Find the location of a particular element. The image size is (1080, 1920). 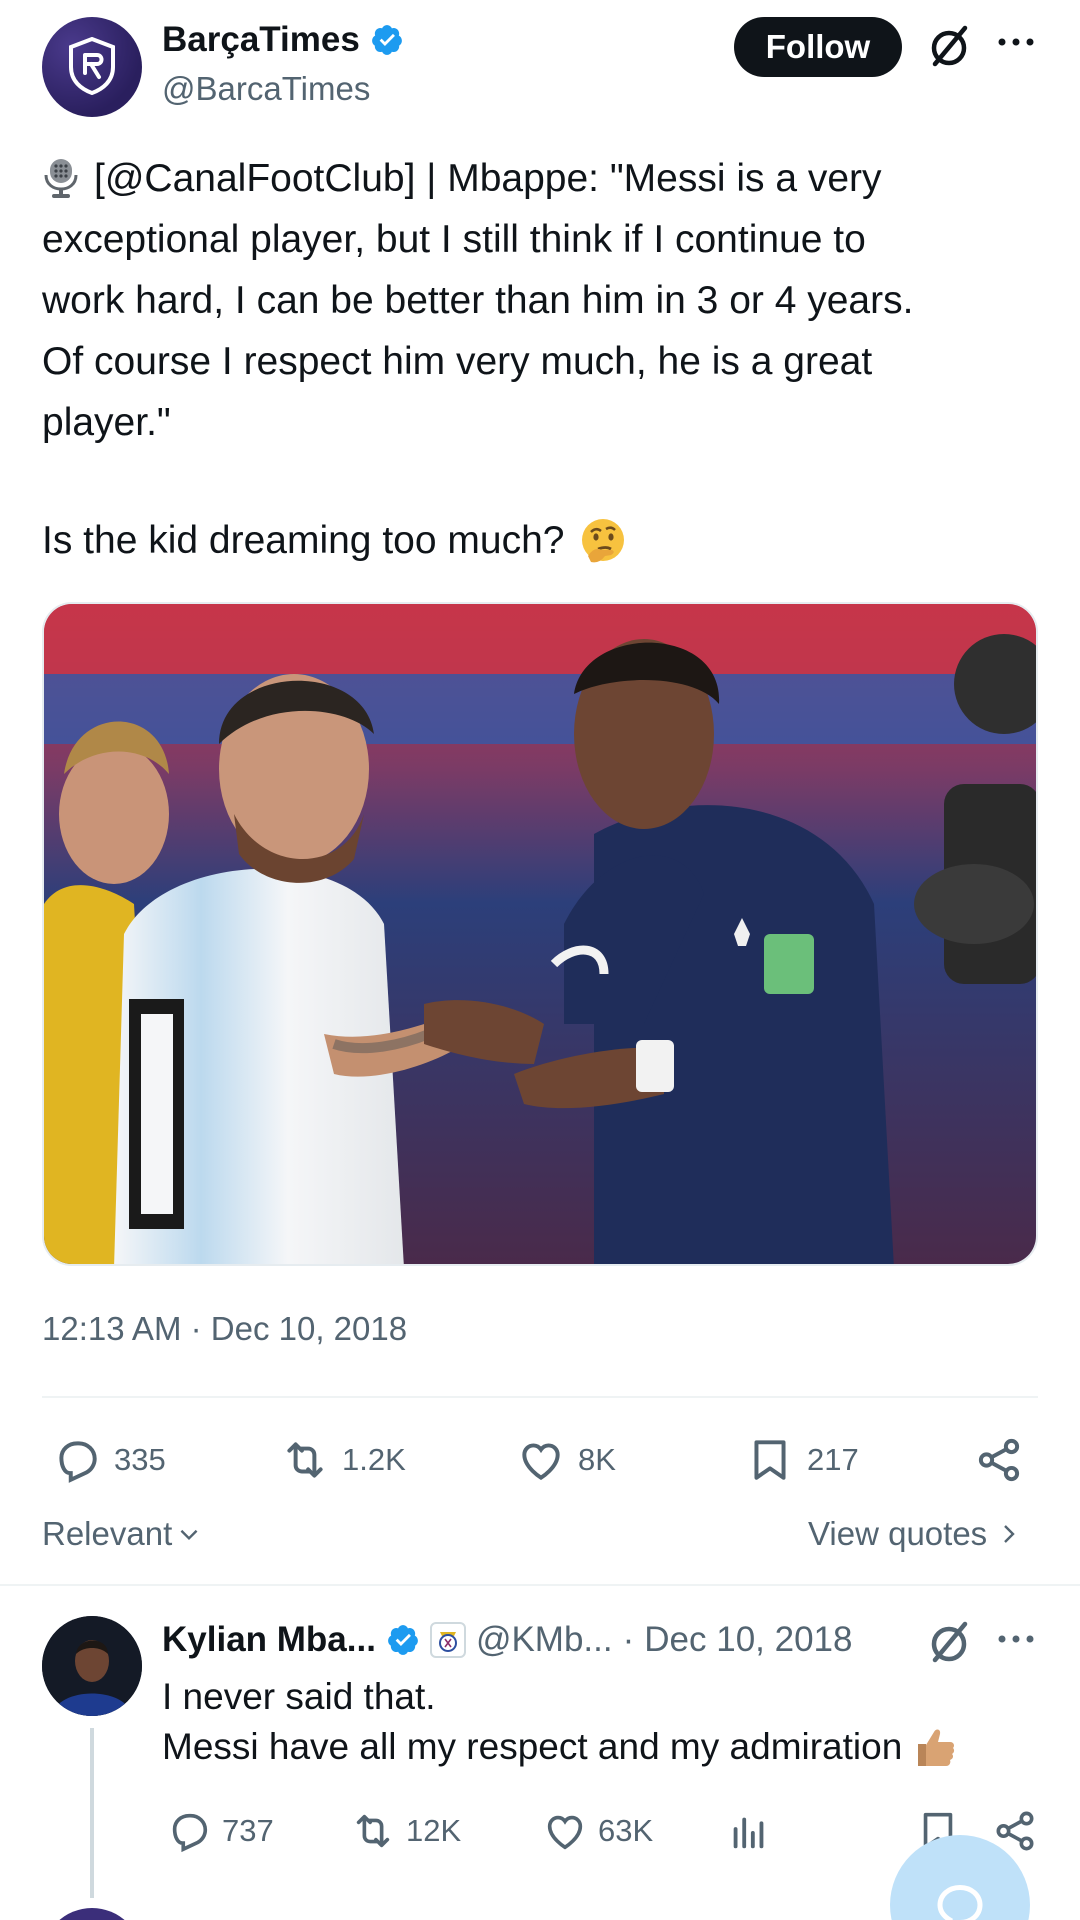

tweet-question-row: Is the kid dreaming too much? is located at coordinates (335, 540).